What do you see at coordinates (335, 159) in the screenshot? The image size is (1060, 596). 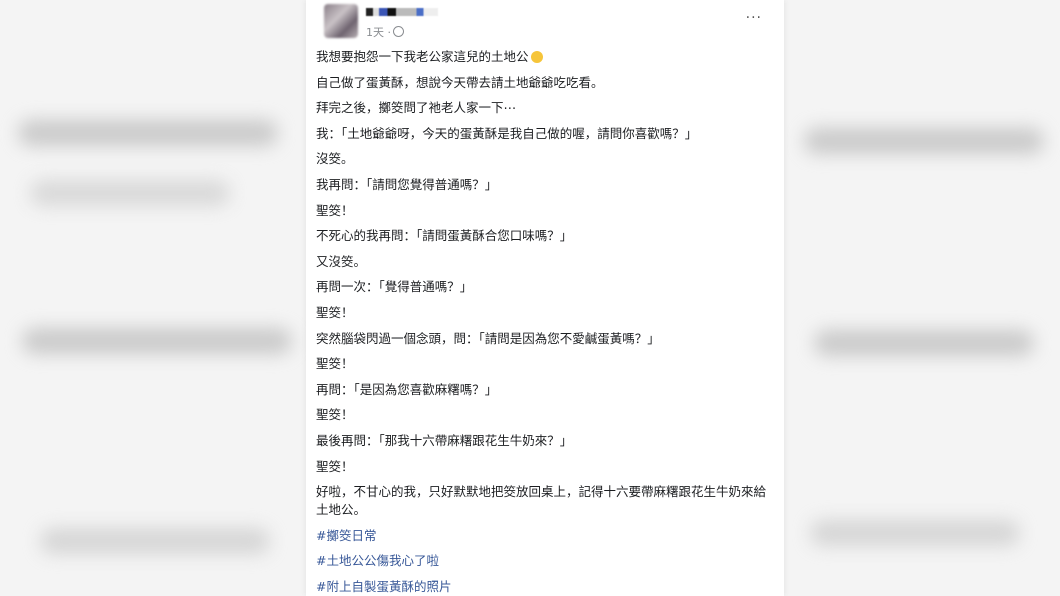 I see `post-line: 沒筊。` at bounding box center [335, 159].